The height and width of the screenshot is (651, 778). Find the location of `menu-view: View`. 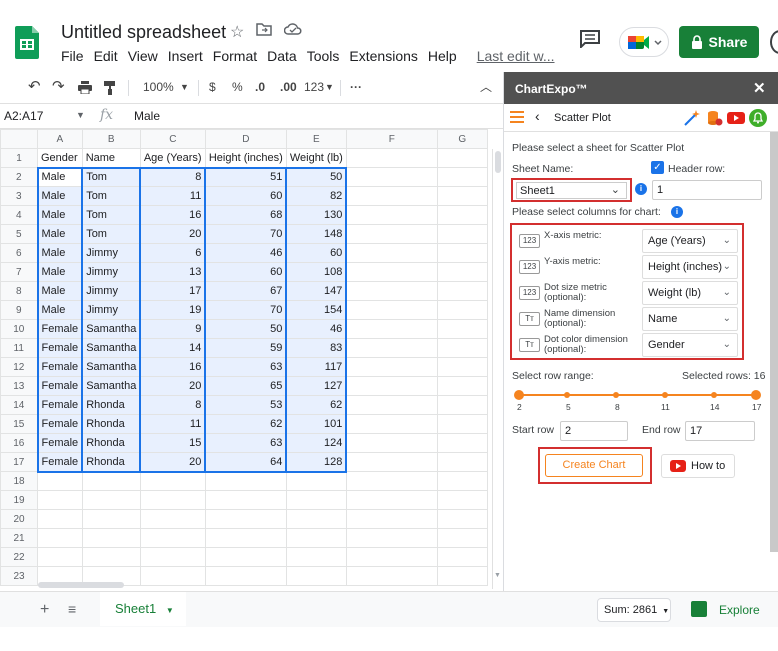

menu-view: View is located at coordinates (143, 56).